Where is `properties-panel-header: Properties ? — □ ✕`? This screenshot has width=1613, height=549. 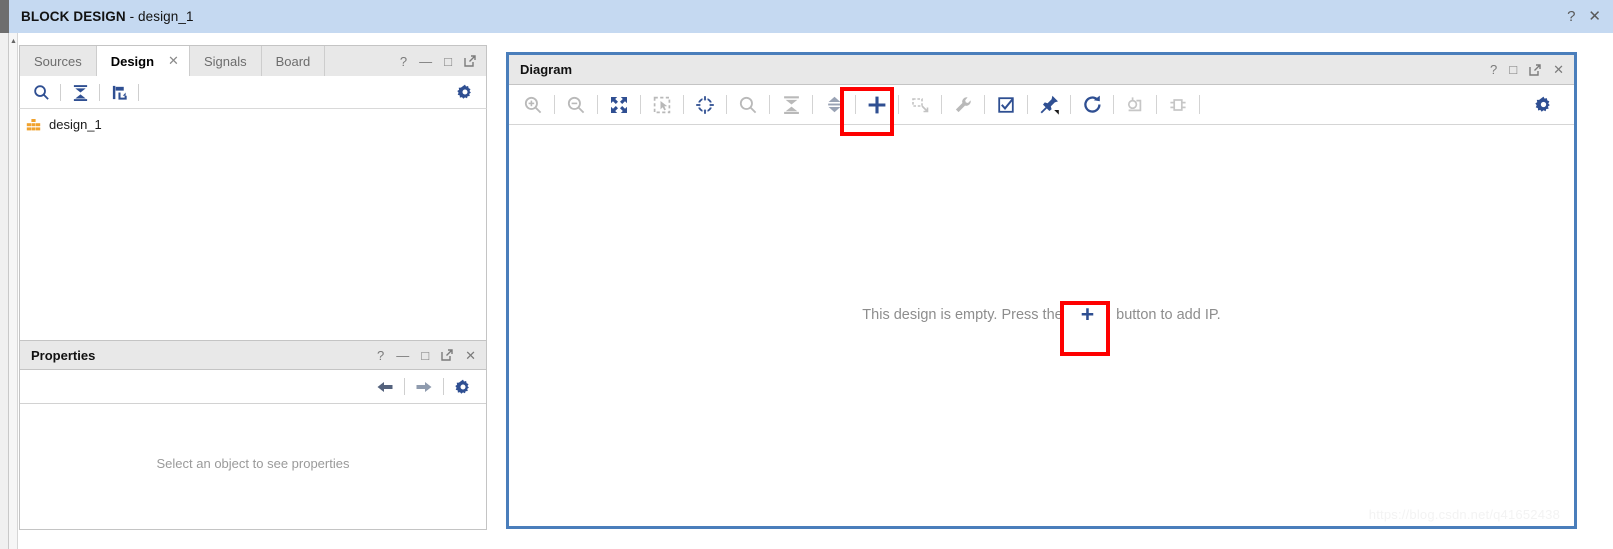 properties-panel-header: Properties ? — □ ✕ is located at coordinates (253, 355).